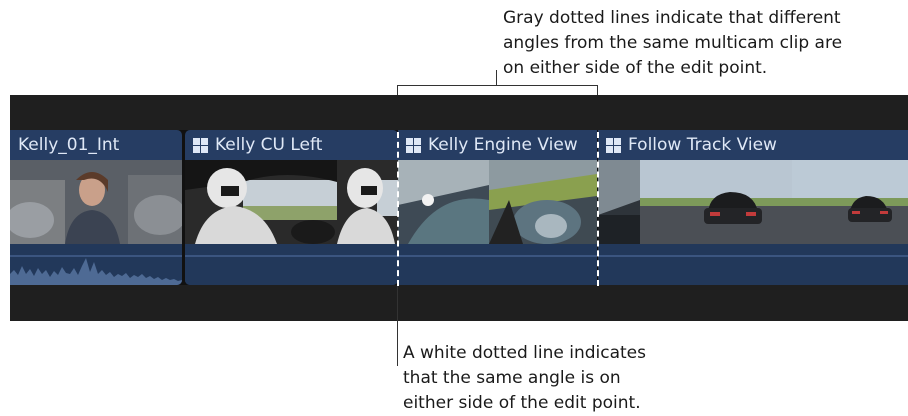 The image size is (908, 416). Describe the element at coordinates (96, 264) in the screenshot. I see `clip-audio-waveform` at that location.